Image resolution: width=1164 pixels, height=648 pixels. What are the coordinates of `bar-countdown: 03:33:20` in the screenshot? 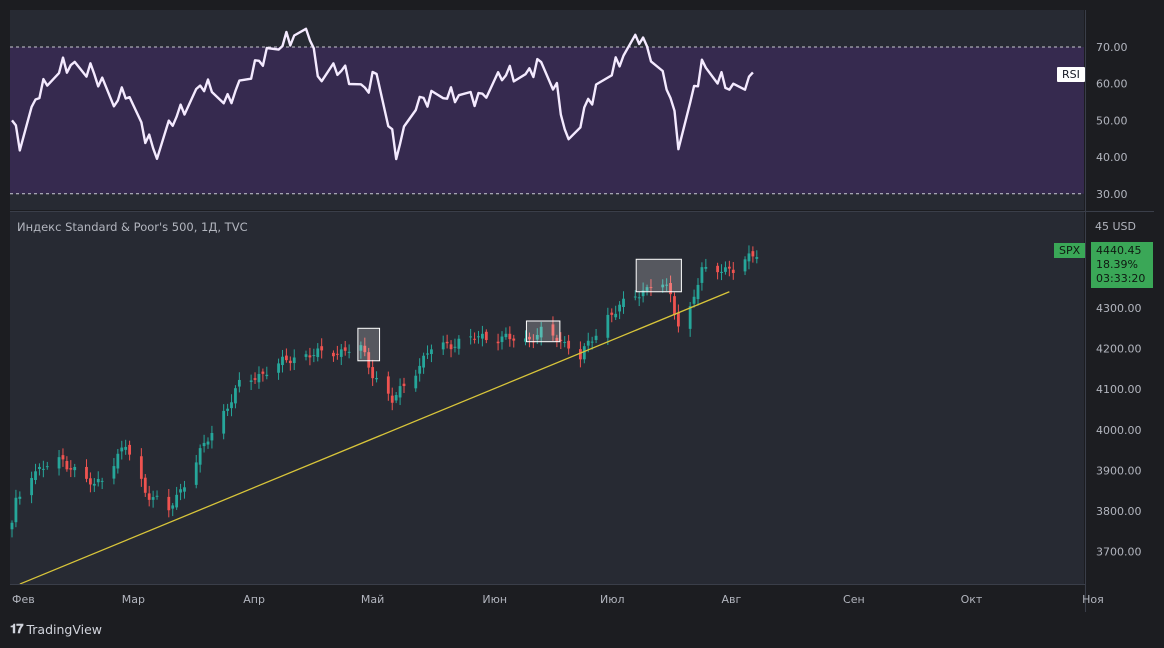 It's located at (1121, 278).